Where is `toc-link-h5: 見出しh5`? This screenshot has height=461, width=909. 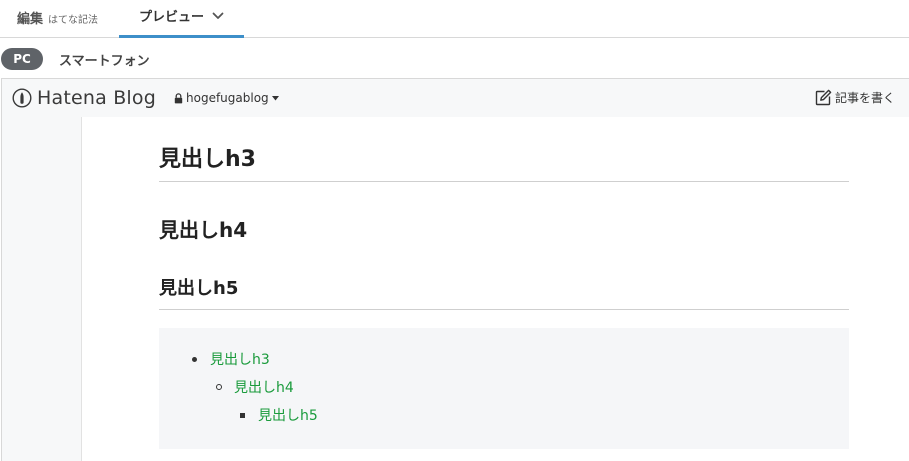
toc-link-h5: 見出しh5 is located at coordinates (288, 415).